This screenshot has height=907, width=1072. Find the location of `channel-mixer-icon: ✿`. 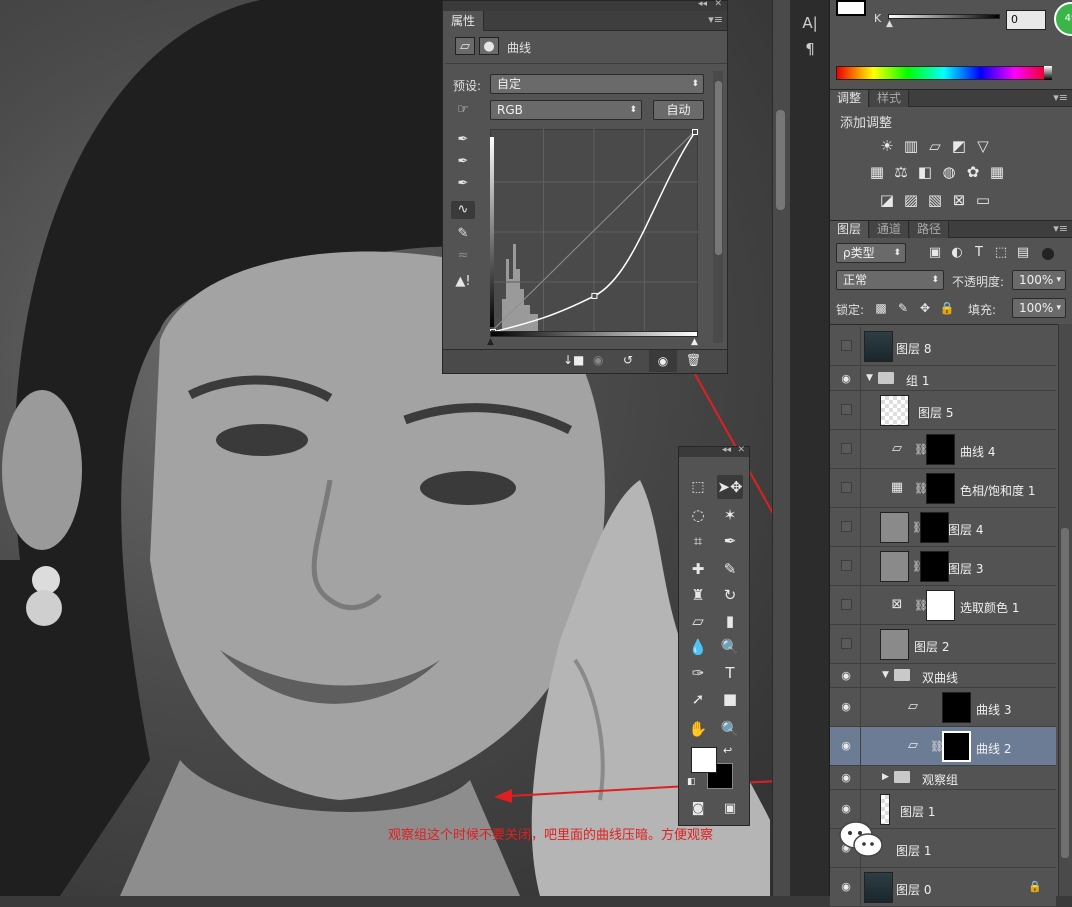

channel-mixer-icon: ✿ is located at coordinates (973, 172).